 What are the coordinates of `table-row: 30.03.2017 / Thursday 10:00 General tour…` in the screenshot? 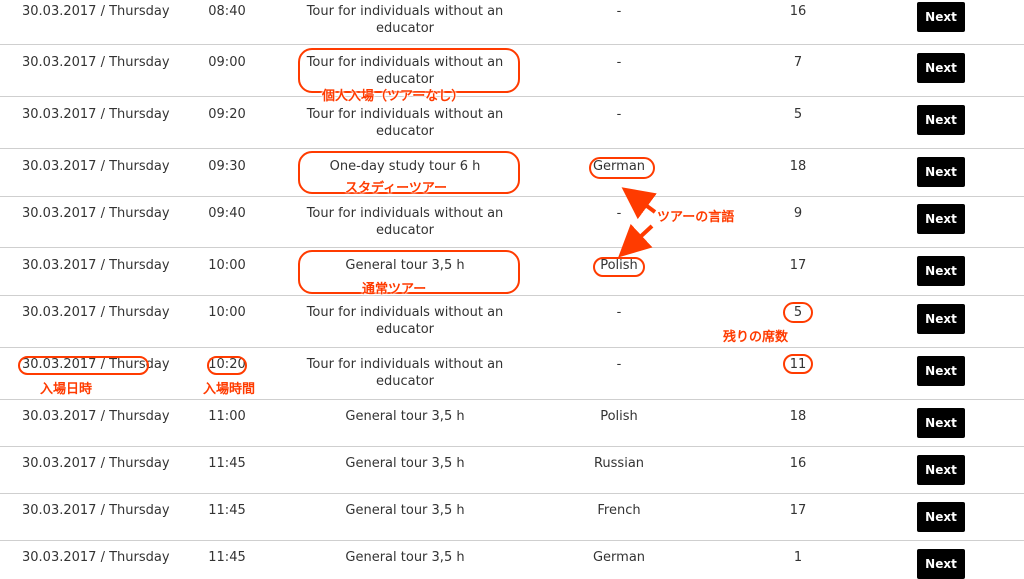 It's located at (512, 272).